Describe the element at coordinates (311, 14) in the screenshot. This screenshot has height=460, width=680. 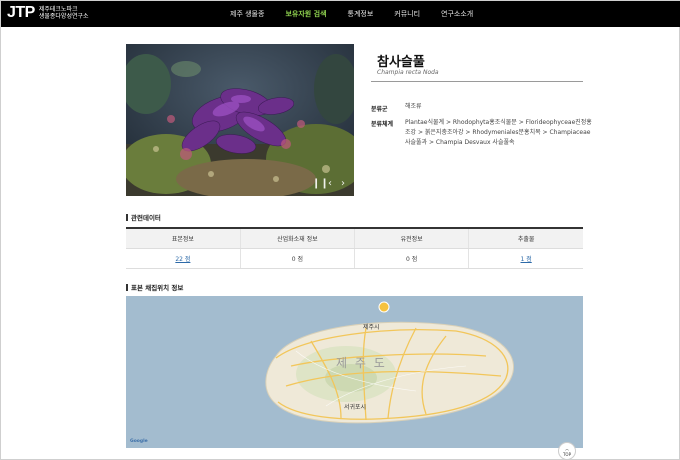
I see `nav-item-resource-search: 보유자원 검색` at that location.